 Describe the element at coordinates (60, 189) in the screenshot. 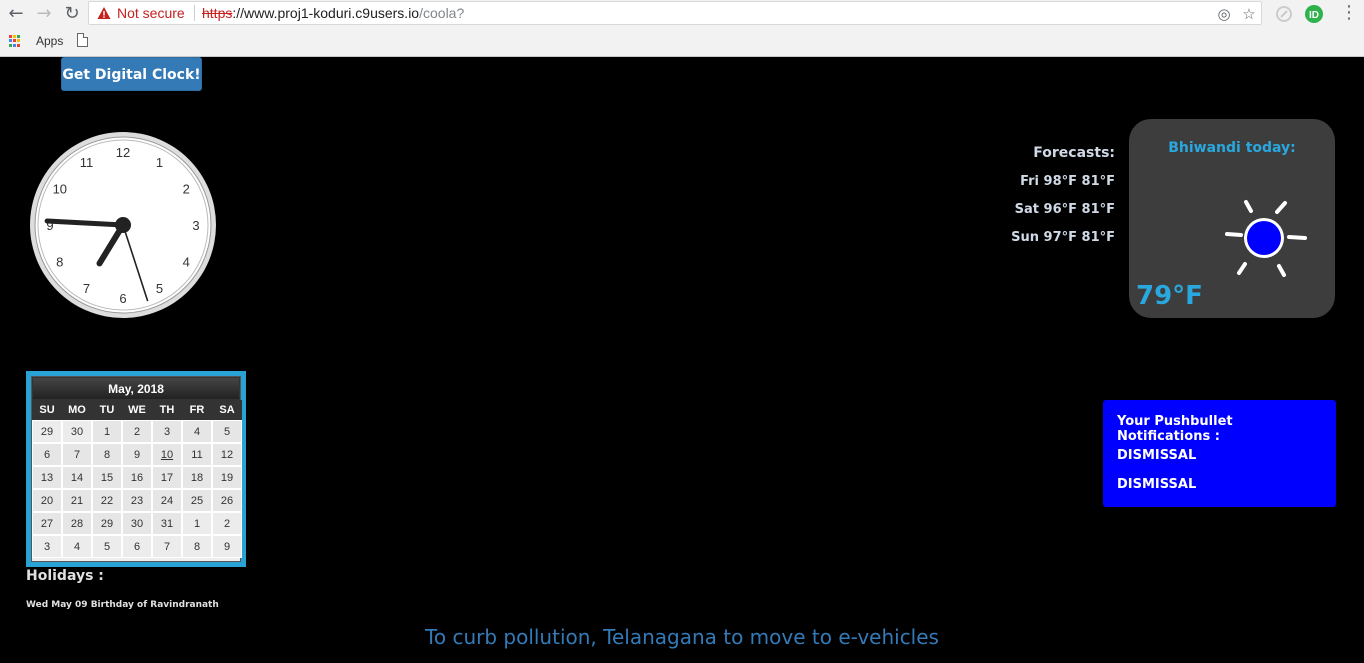

I see `clock-number: 10` at that location.